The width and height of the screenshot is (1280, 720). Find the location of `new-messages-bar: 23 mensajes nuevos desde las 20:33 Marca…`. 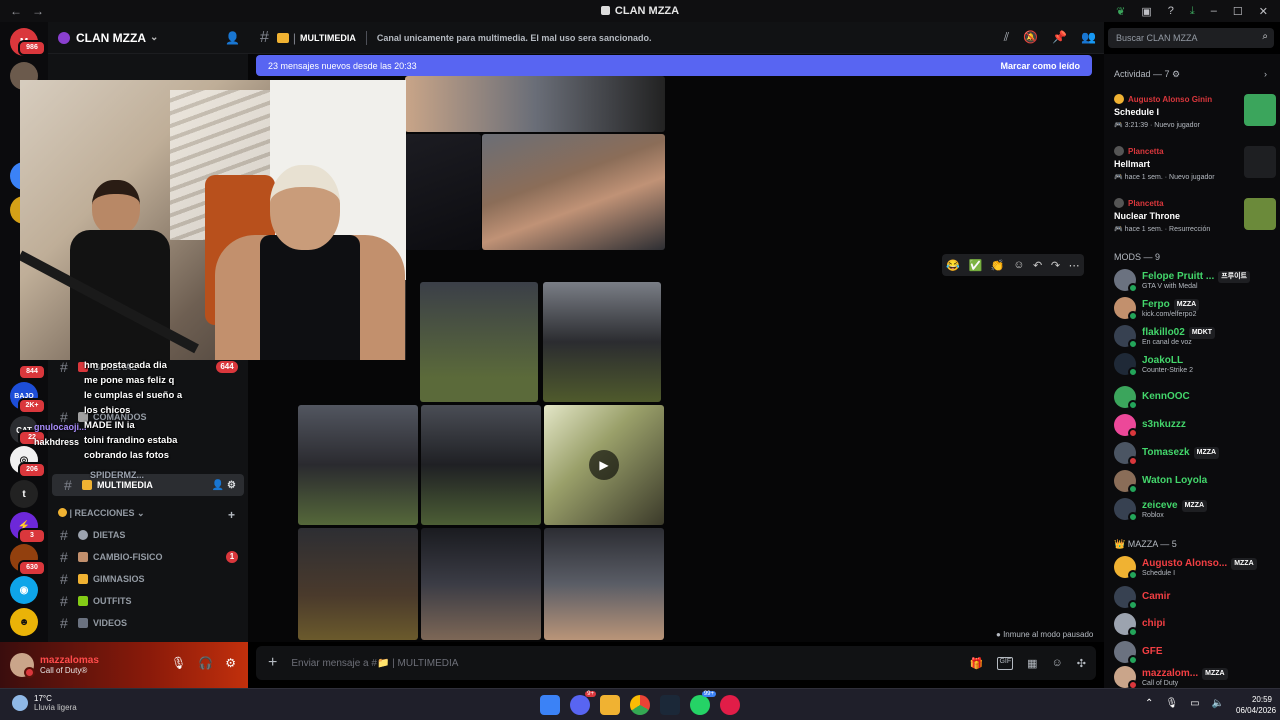

new-messages-bar: 23 mensajes nuevos desde las 20:33 Marca… is located at coordinates (674, 65).